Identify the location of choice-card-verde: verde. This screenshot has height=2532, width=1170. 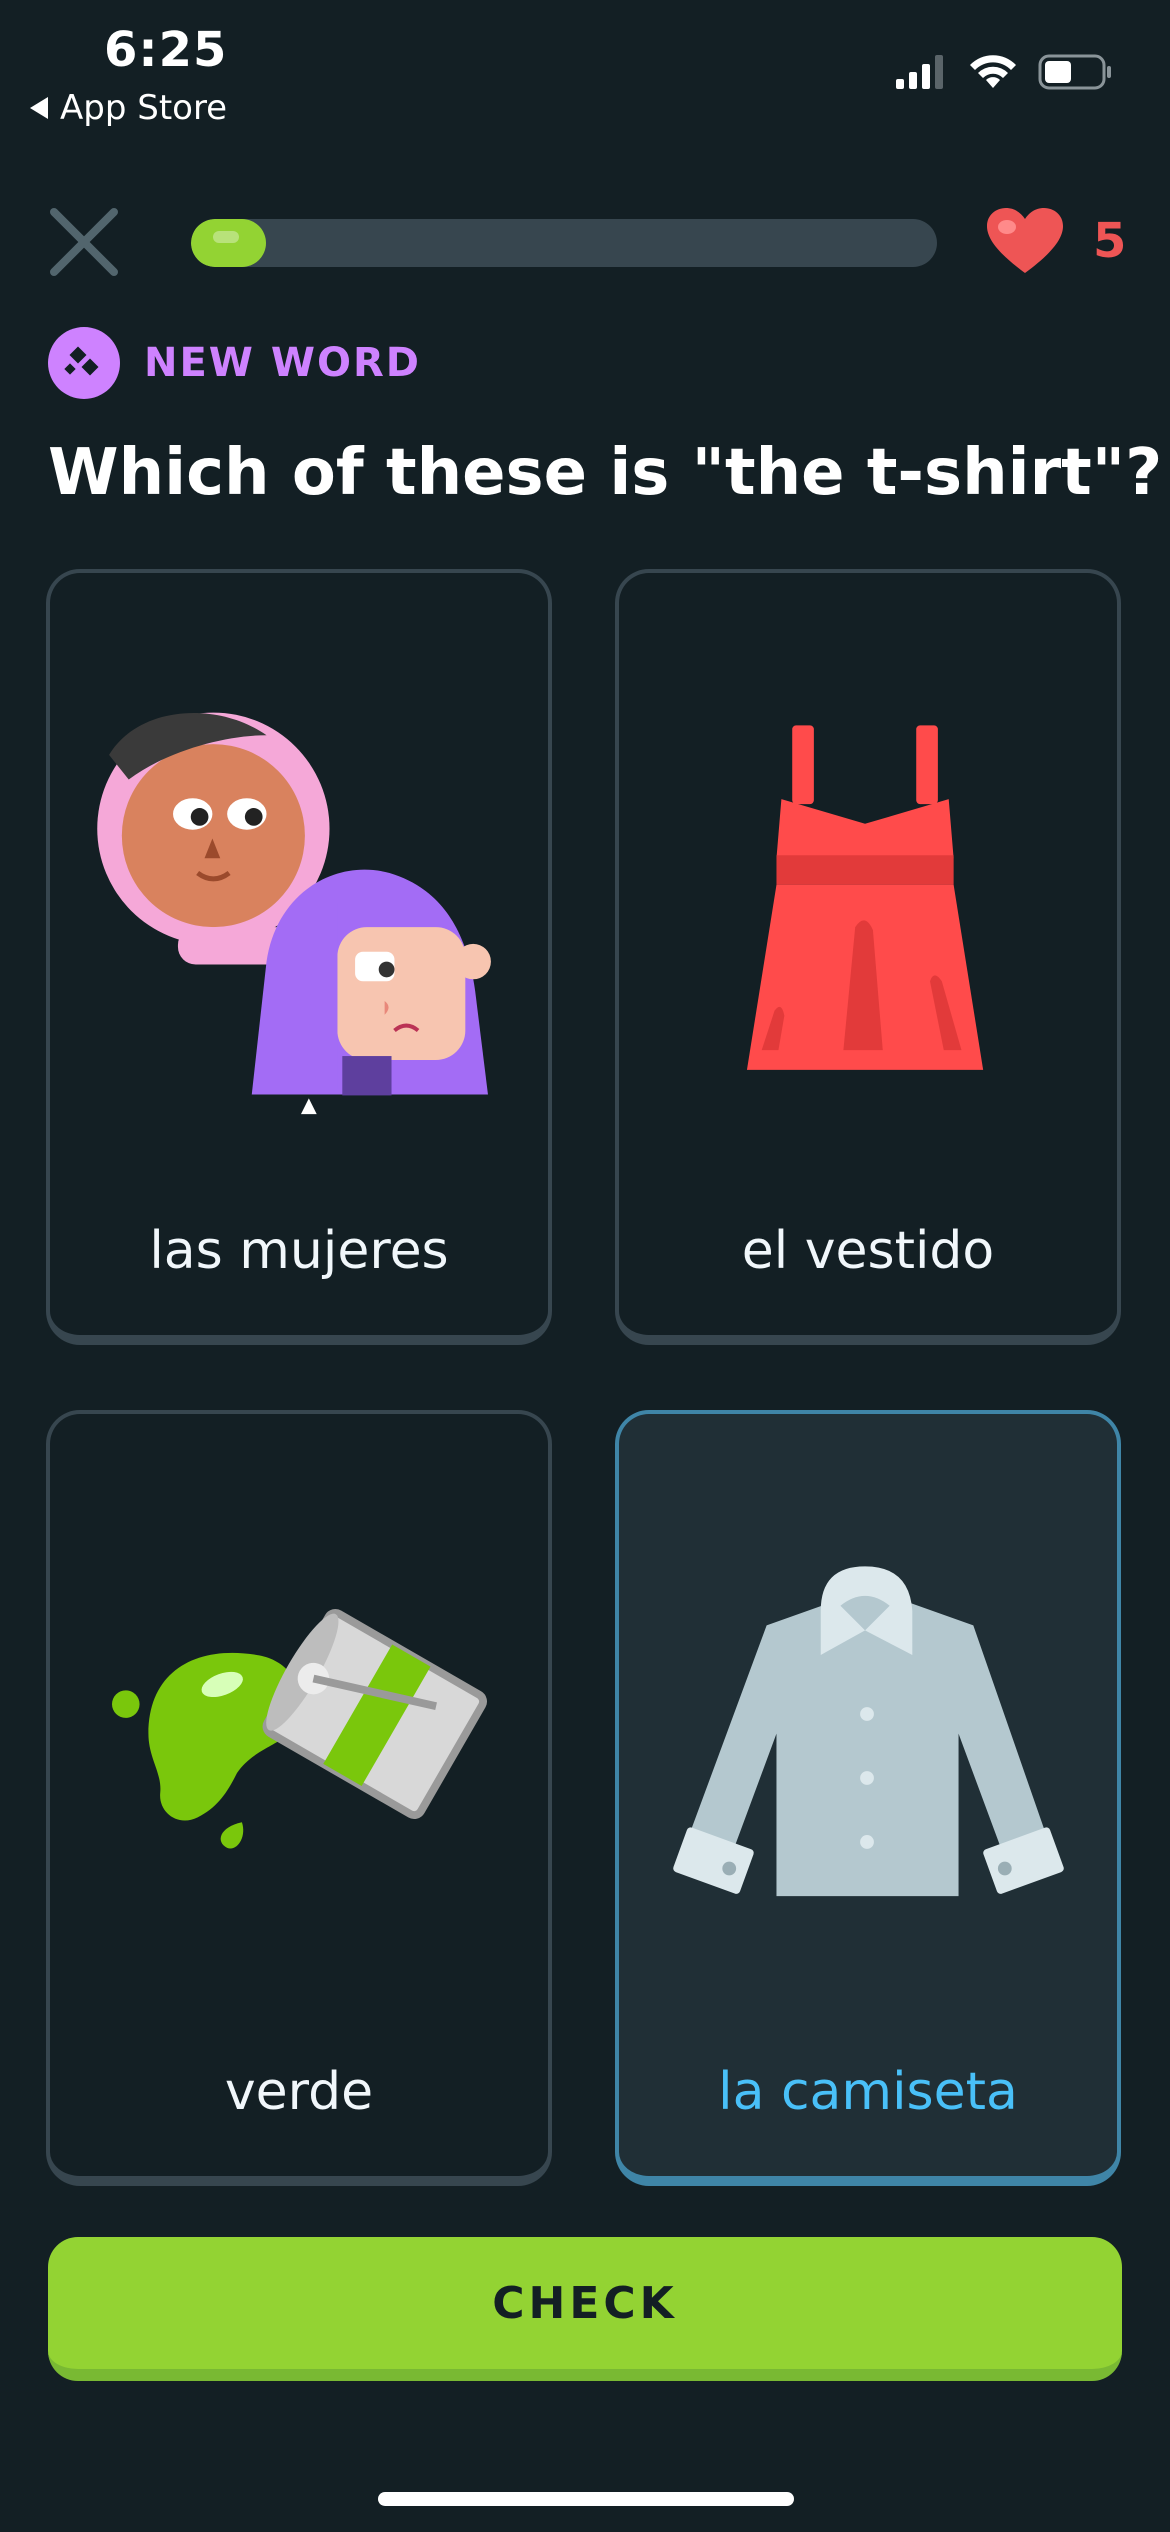
(299, 1798).